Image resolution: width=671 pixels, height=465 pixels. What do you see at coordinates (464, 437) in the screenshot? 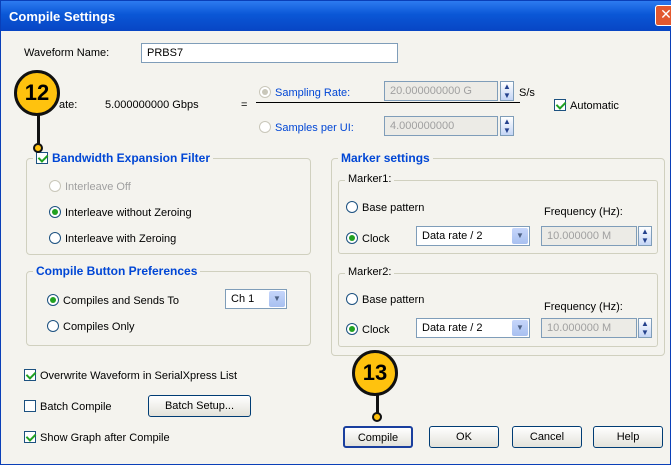
I see `ok-button: OK` at bounding box center [464, 437].